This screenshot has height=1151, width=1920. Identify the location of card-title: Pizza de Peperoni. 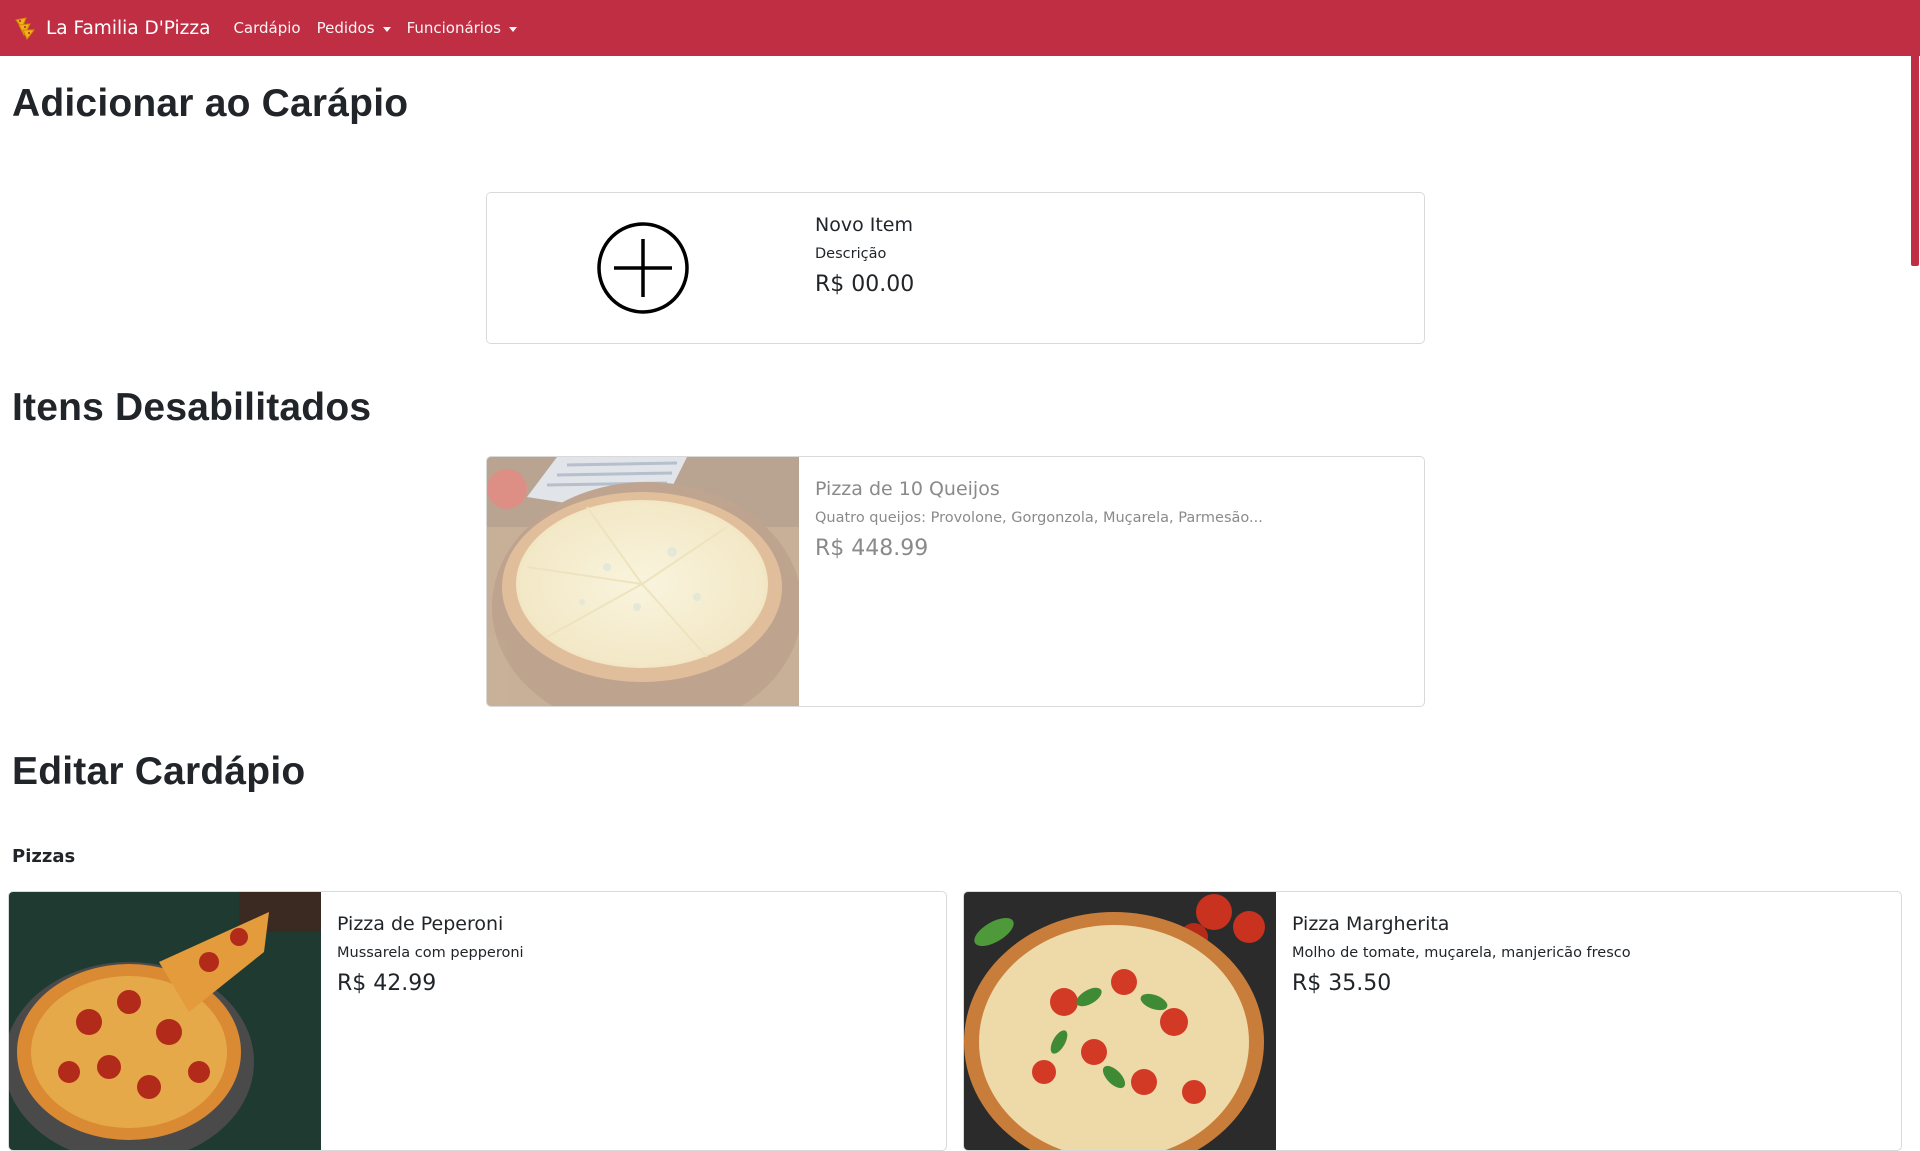
(420, 924).